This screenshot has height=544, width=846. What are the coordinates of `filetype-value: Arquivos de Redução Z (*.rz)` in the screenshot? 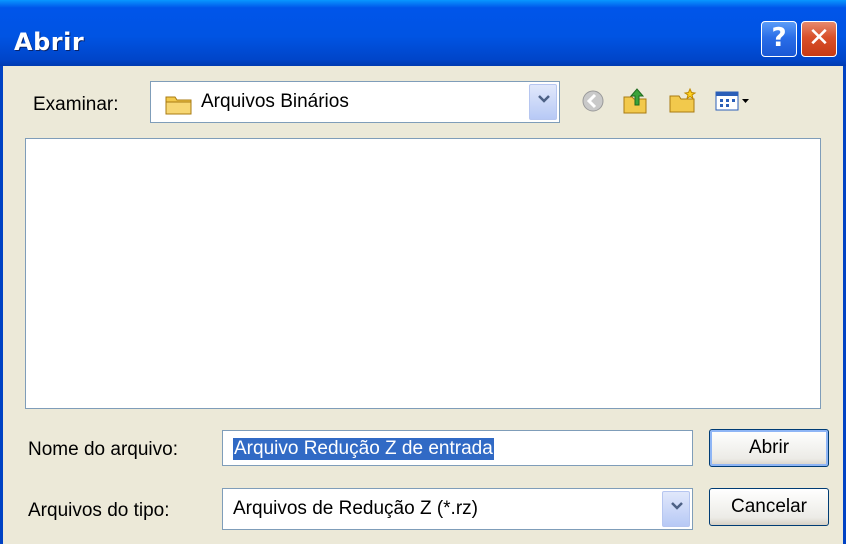 It's located at (355, 508).